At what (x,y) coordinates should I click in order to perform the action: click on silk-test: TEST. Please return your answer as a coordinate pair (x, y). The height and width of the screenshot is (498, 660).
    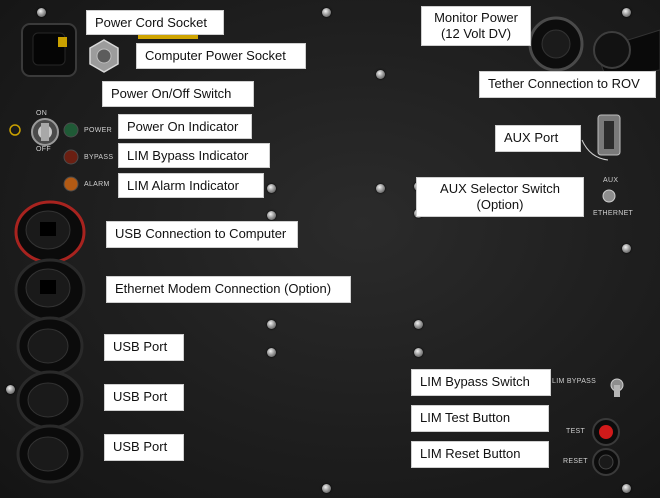
    Looking at the image, I should click on (576, 431).